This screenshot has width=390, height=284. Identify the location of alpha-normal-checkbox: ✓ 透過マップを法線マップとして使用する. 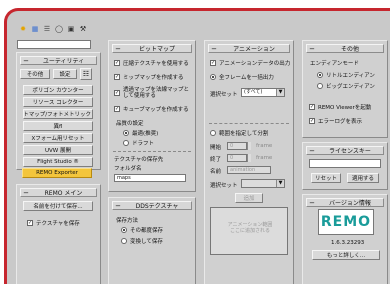
(151, 93).